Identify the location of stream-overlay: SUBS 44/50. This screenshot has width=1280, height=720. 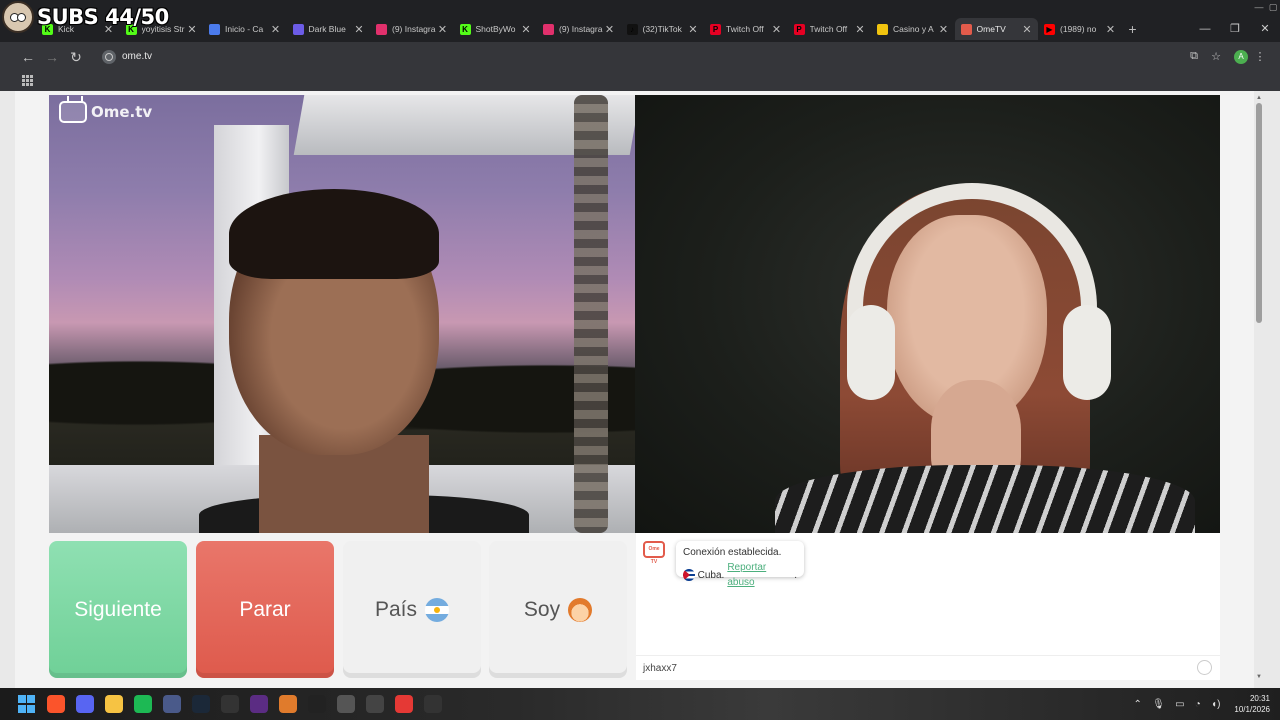
(84, 17).